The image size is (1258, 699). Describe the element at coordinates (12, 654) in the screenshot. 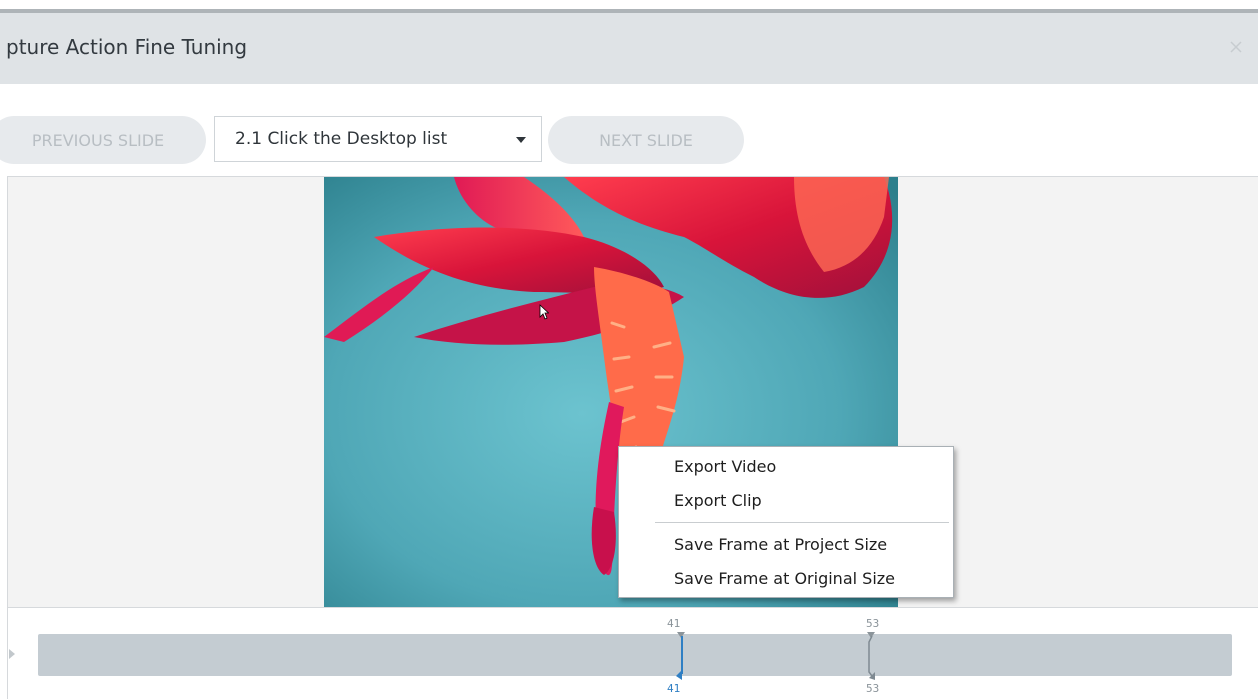

I see `play-icon` at that location.